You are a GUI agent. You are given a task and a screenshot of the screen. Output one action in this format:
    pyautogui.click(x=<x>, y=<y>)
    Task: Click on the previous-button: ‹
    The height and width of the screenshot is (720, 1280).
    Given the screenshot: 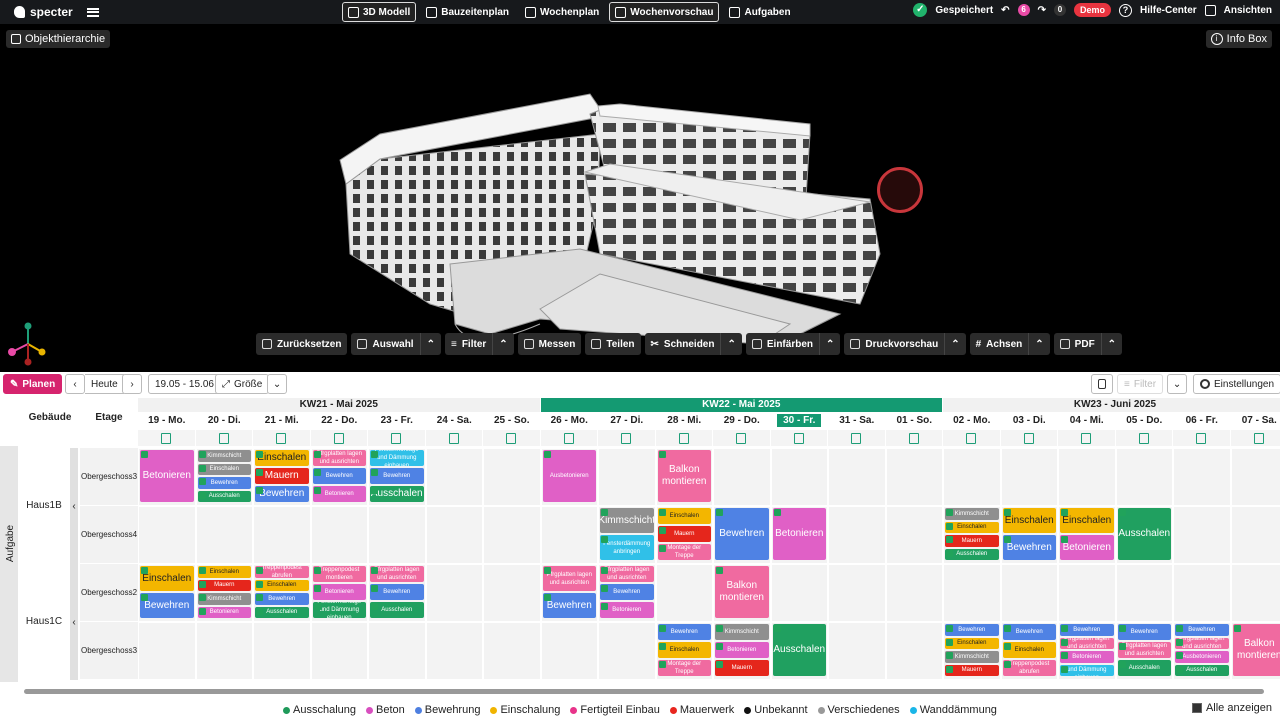 What is the action you would take?
    pyautogui.click(x=75, y=384)
    